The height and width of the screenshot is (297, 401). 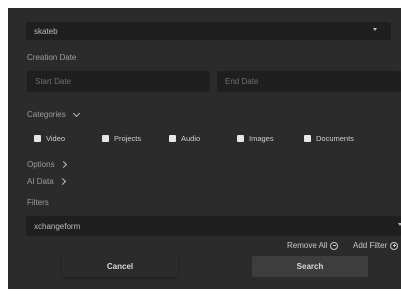 I want to click on category-checkbox-documents: Documents, so click(x=329, y=138).